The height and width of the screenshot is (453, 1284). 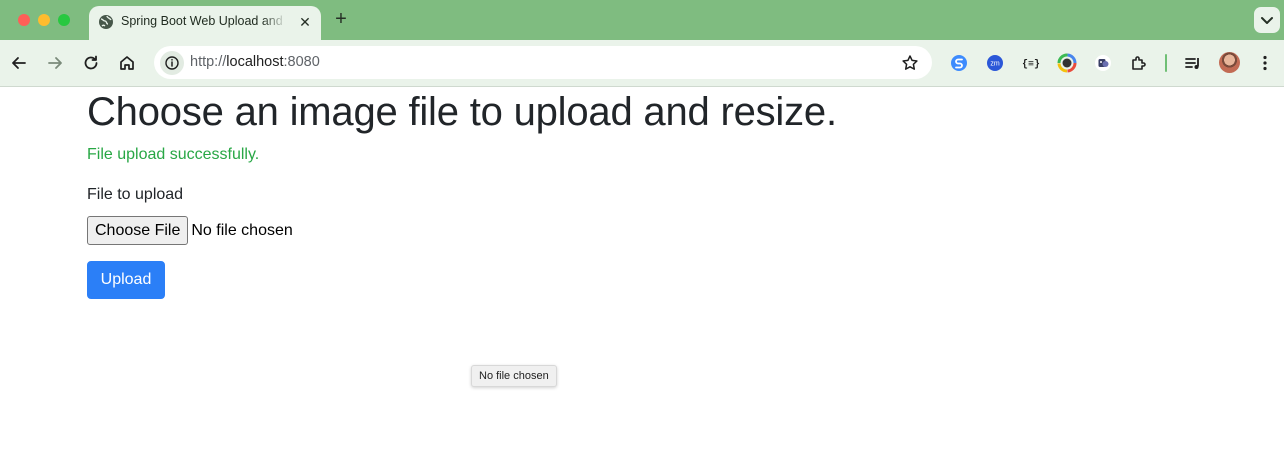 I want to click on extension-robot-icon, so click(x=1103, y=63).